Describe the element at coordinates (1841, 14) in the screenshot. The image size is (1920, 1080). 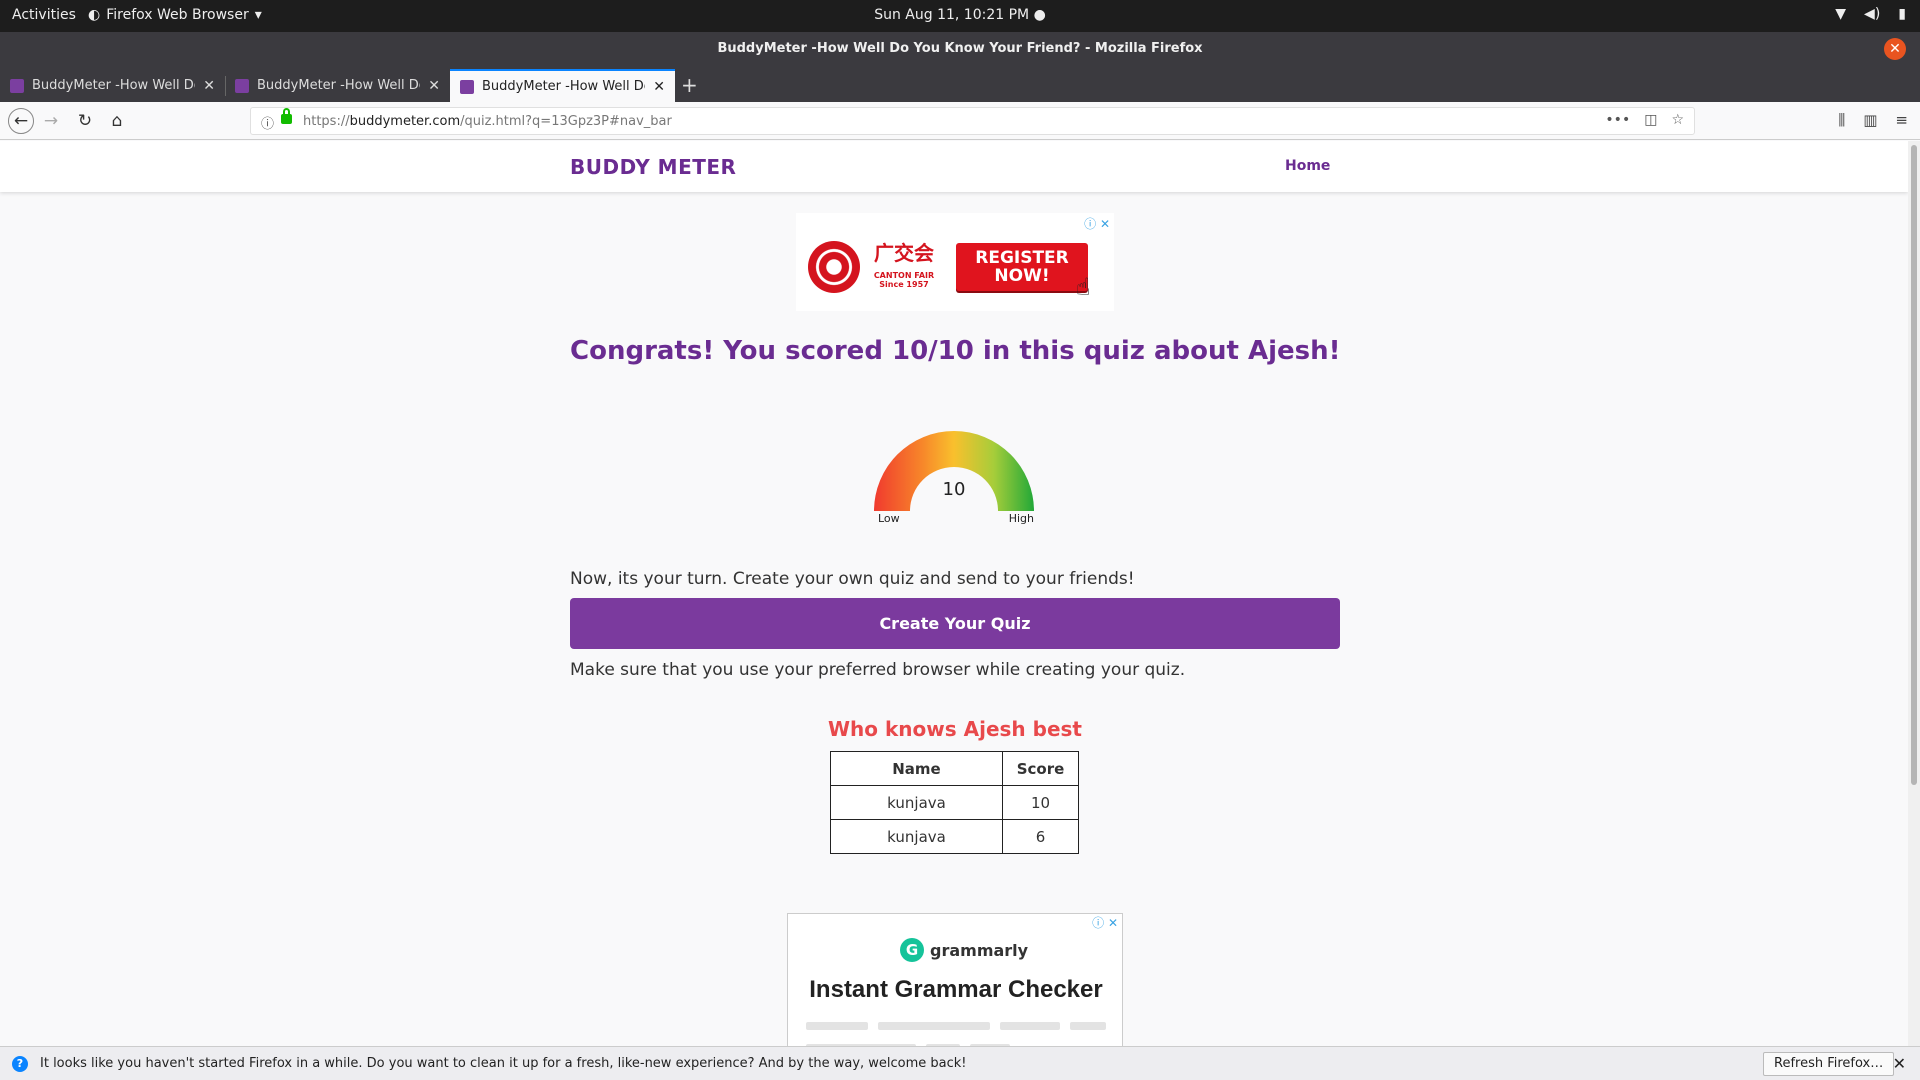
I see `wifi-icon: ▼` at that location.